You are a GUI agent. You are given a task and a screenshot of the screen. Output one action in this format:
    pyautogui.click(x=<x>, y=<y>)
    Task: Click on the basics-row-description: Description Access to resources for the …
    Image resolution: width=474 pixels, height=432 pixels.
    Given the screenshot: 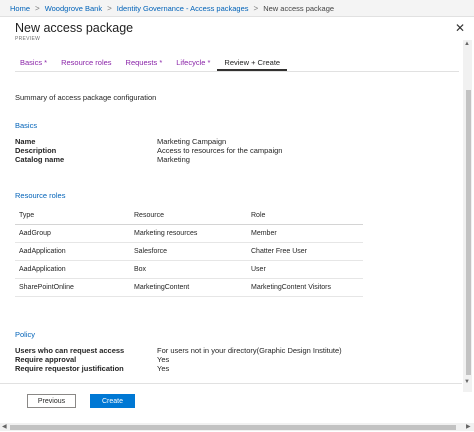 What is the action you would take?
    pyautogui.click(x=148, y=150)
    